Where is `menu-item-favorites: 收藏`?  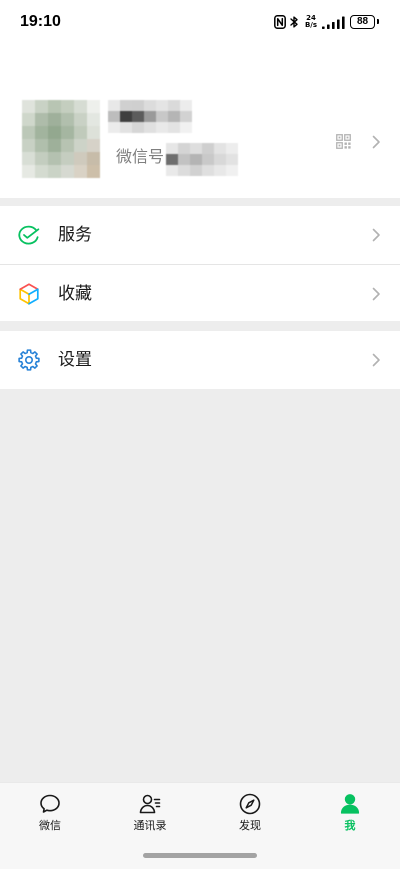 menu-item-favorites: 收藏 is located at coordinates (200, 292).